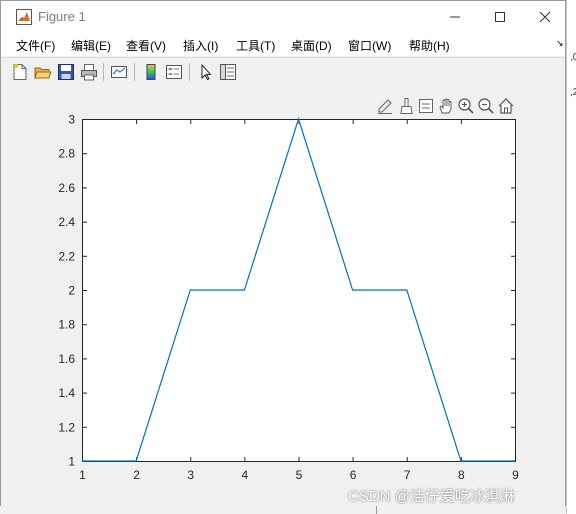 This screenshot has height=514, width=576. Describe the element at coordinates (571, 257) in the screenshot. I see `background-window-edge: ,0 ,2` at that location.